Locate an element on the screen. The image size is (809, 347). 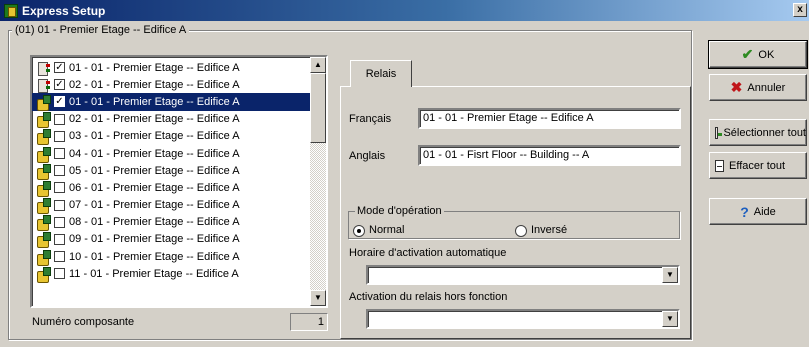
group-title: (01) 01 - Premier Etage -- Edifice A is located at coordinates (101, 30).